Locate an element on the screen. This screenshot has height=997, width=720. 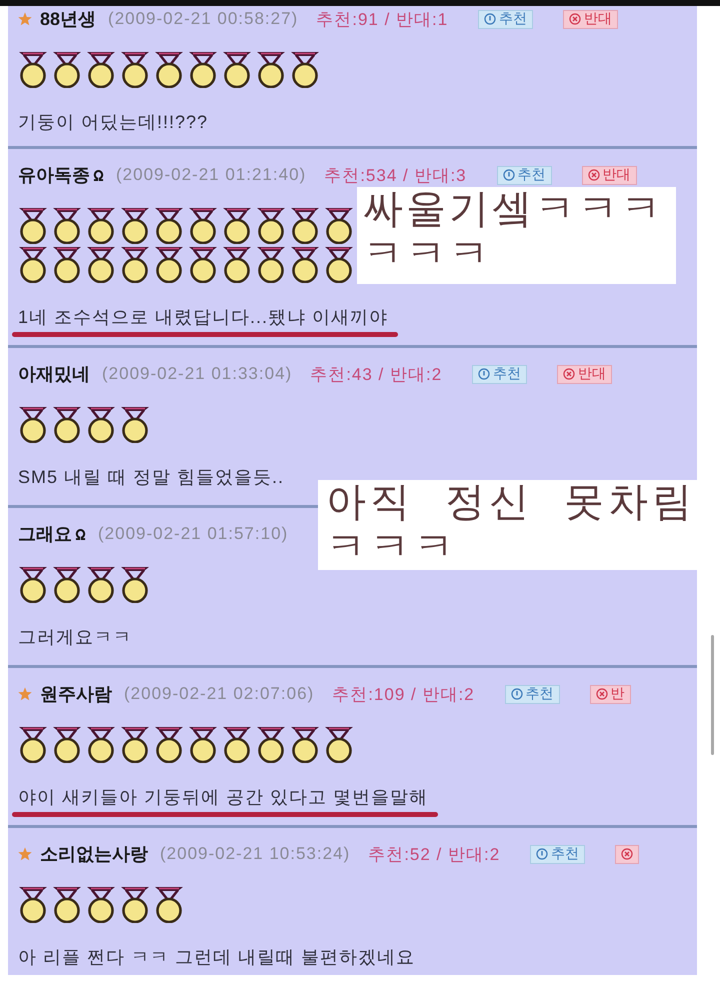
comment-text: 그러게요ㅋㅋ is located at coordinates (75, 637).